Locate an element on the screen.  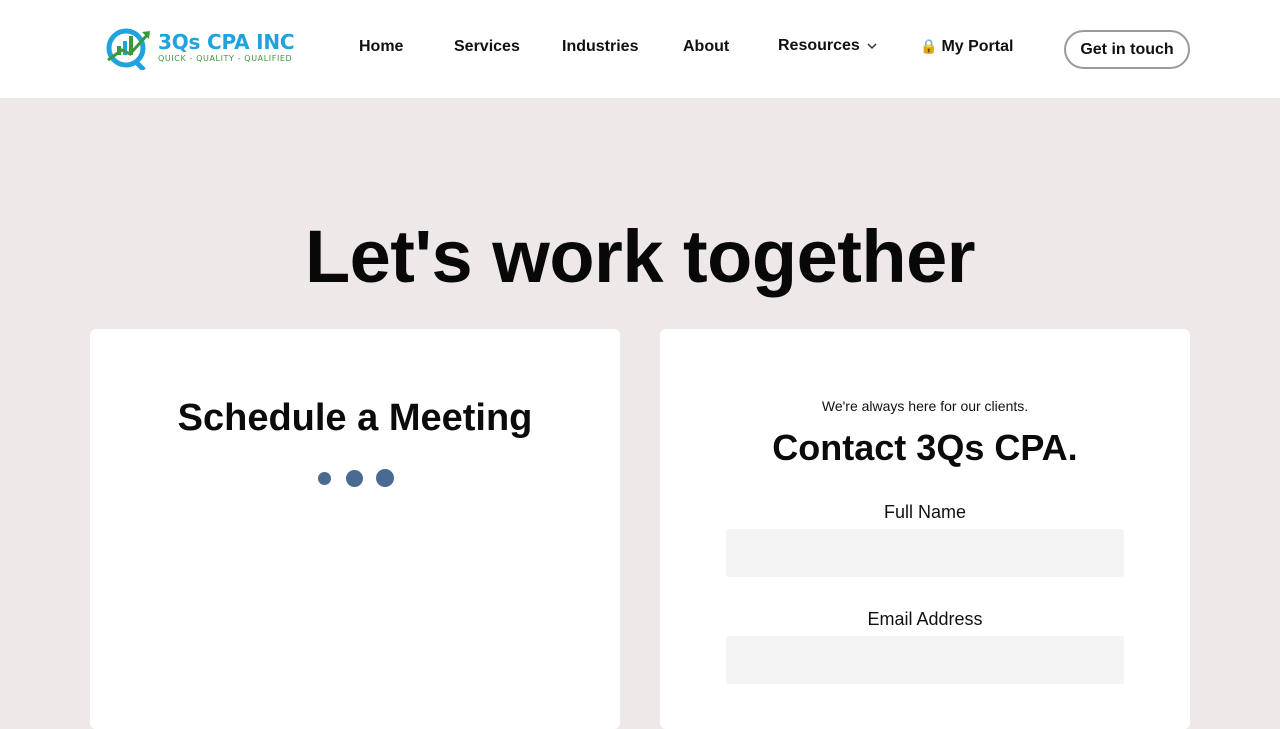
logo-text: 3Qs CPA INC is located at coordinates (226, 42).